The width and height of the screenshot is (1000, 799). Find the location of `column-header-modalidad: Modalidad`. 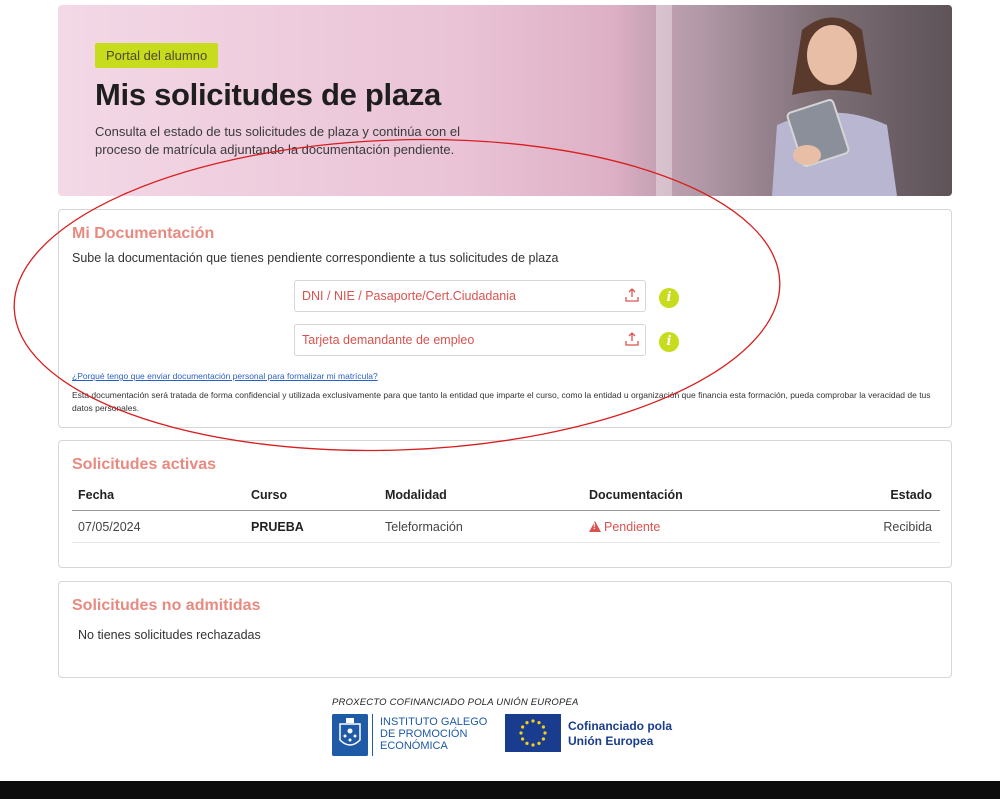

column-header-modalidad: Modalidad is located at coordinates (416, 495).